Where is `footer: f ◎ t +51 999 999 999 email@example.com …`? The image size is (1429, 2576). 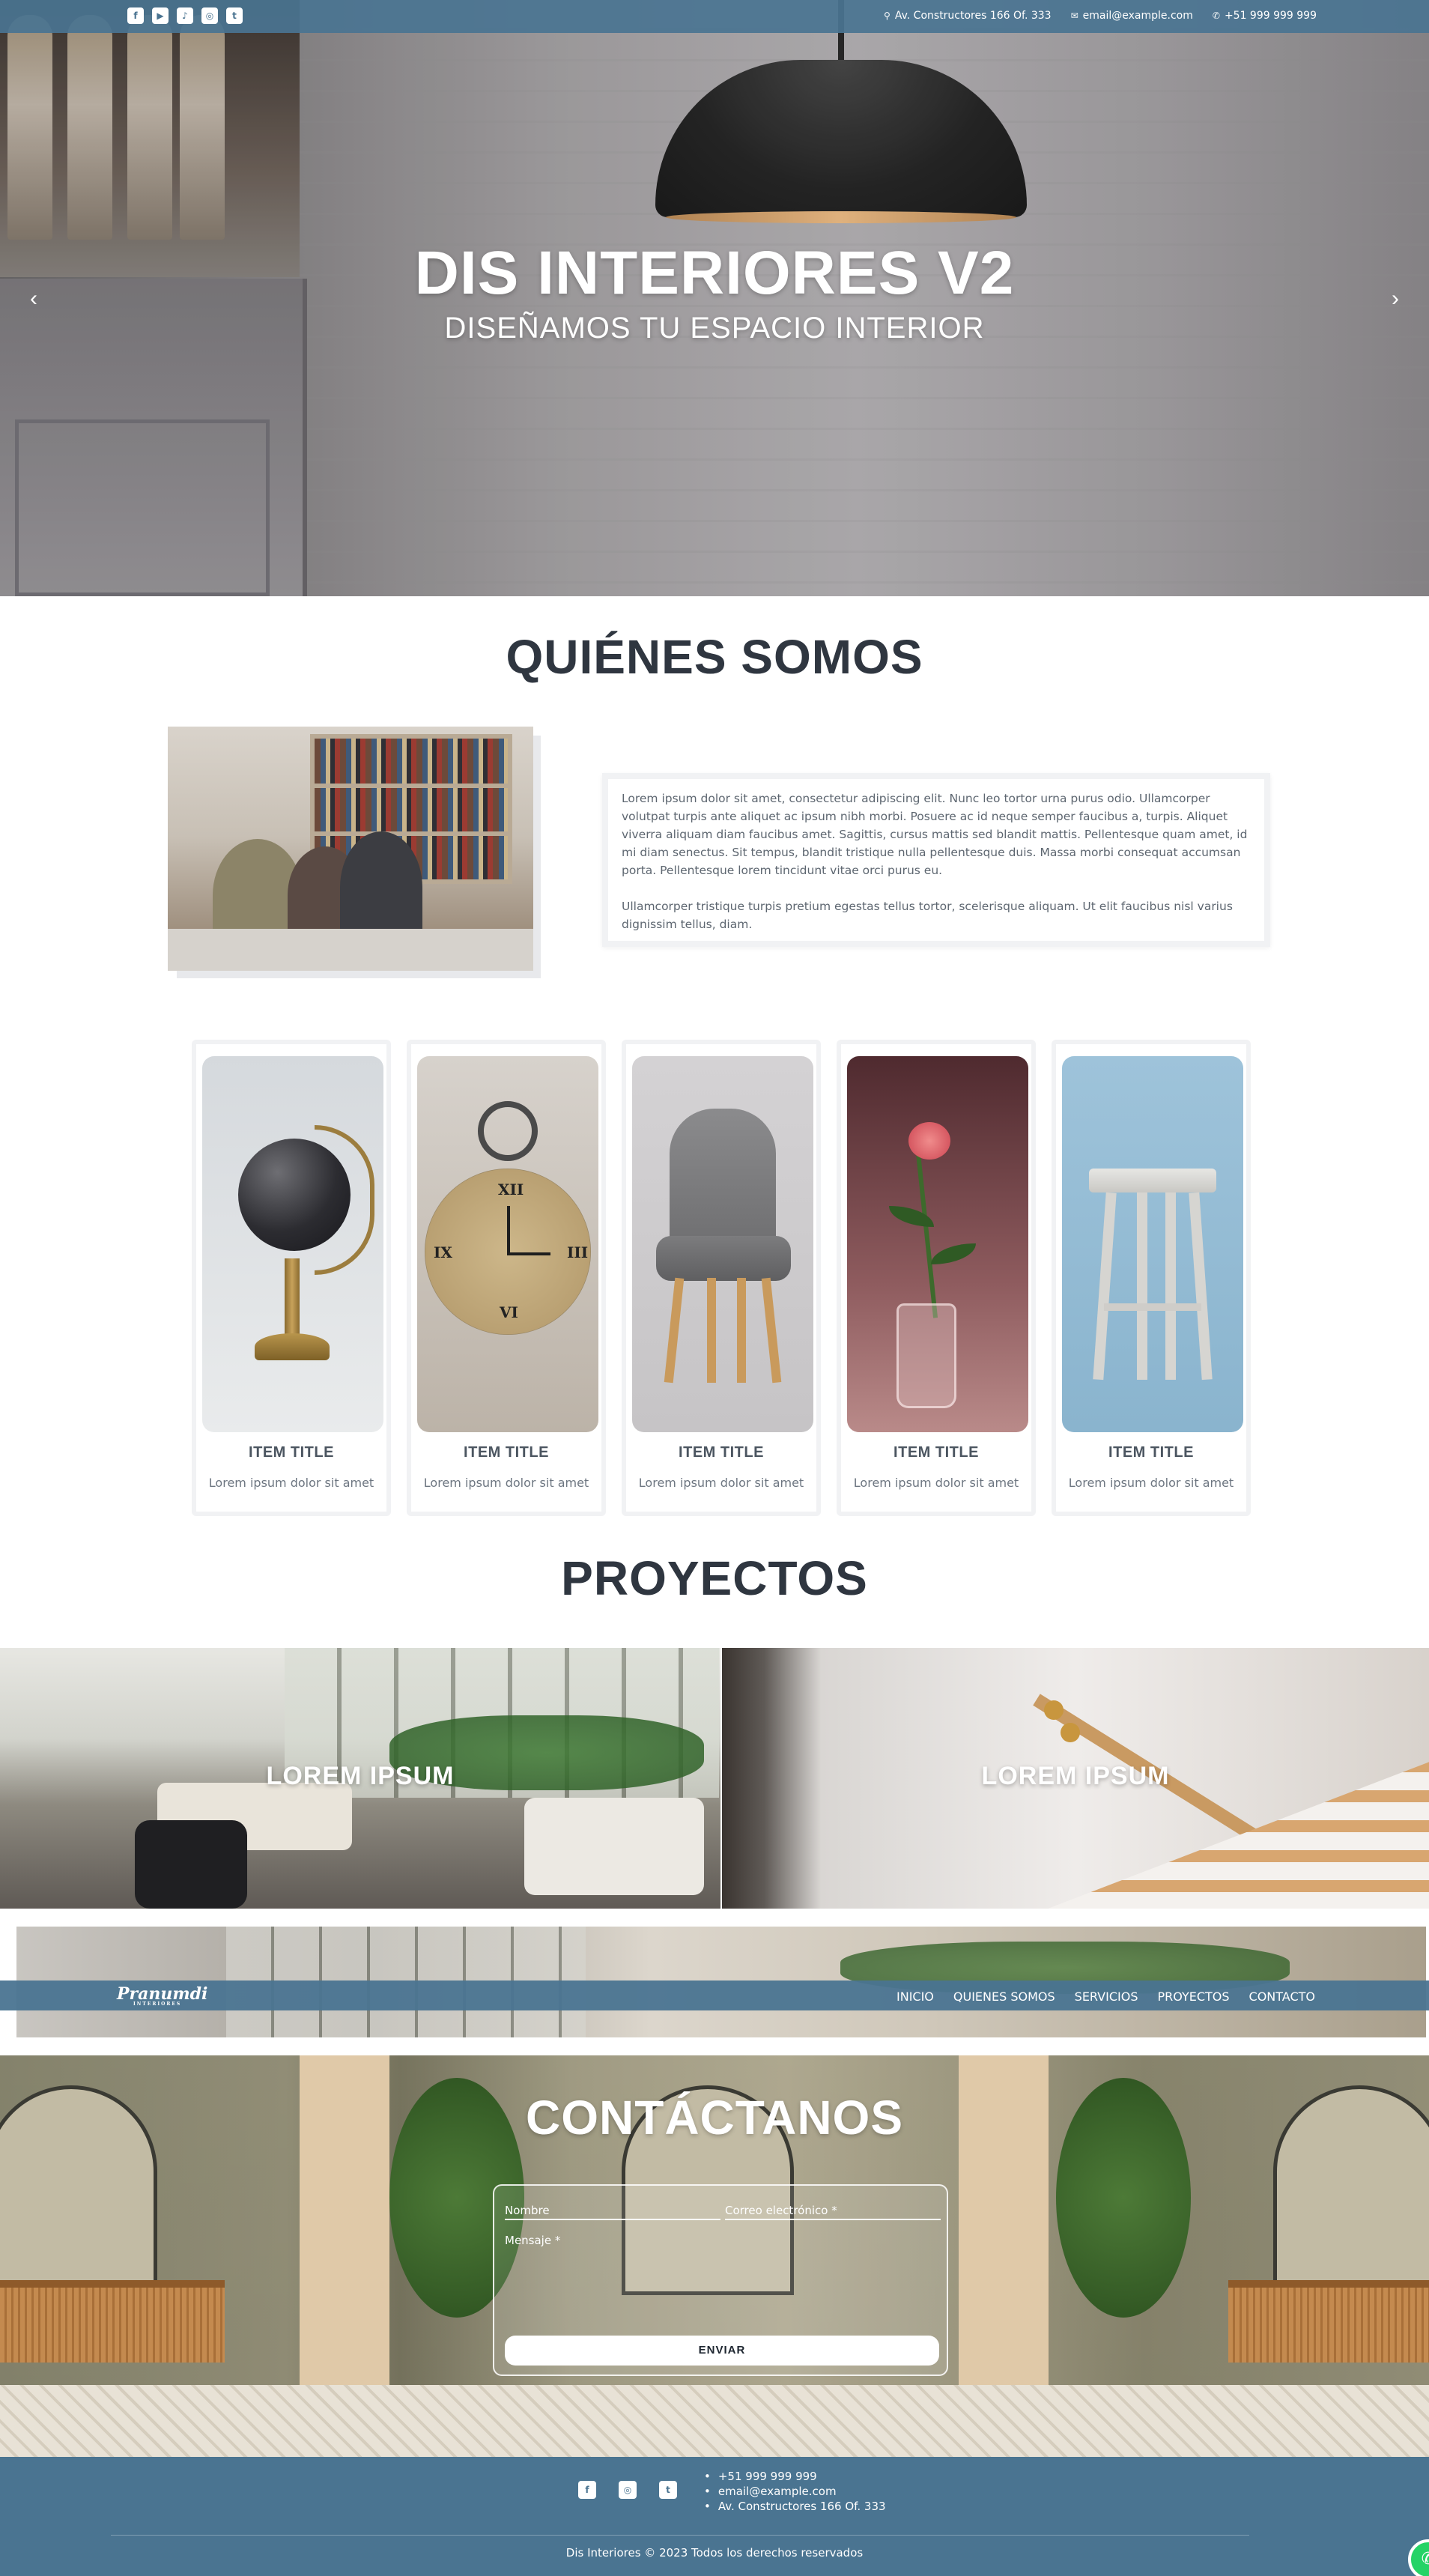
footer: f ◎ t +51 999 999 999 email@example.com … is located at coordinates (714, 2517).